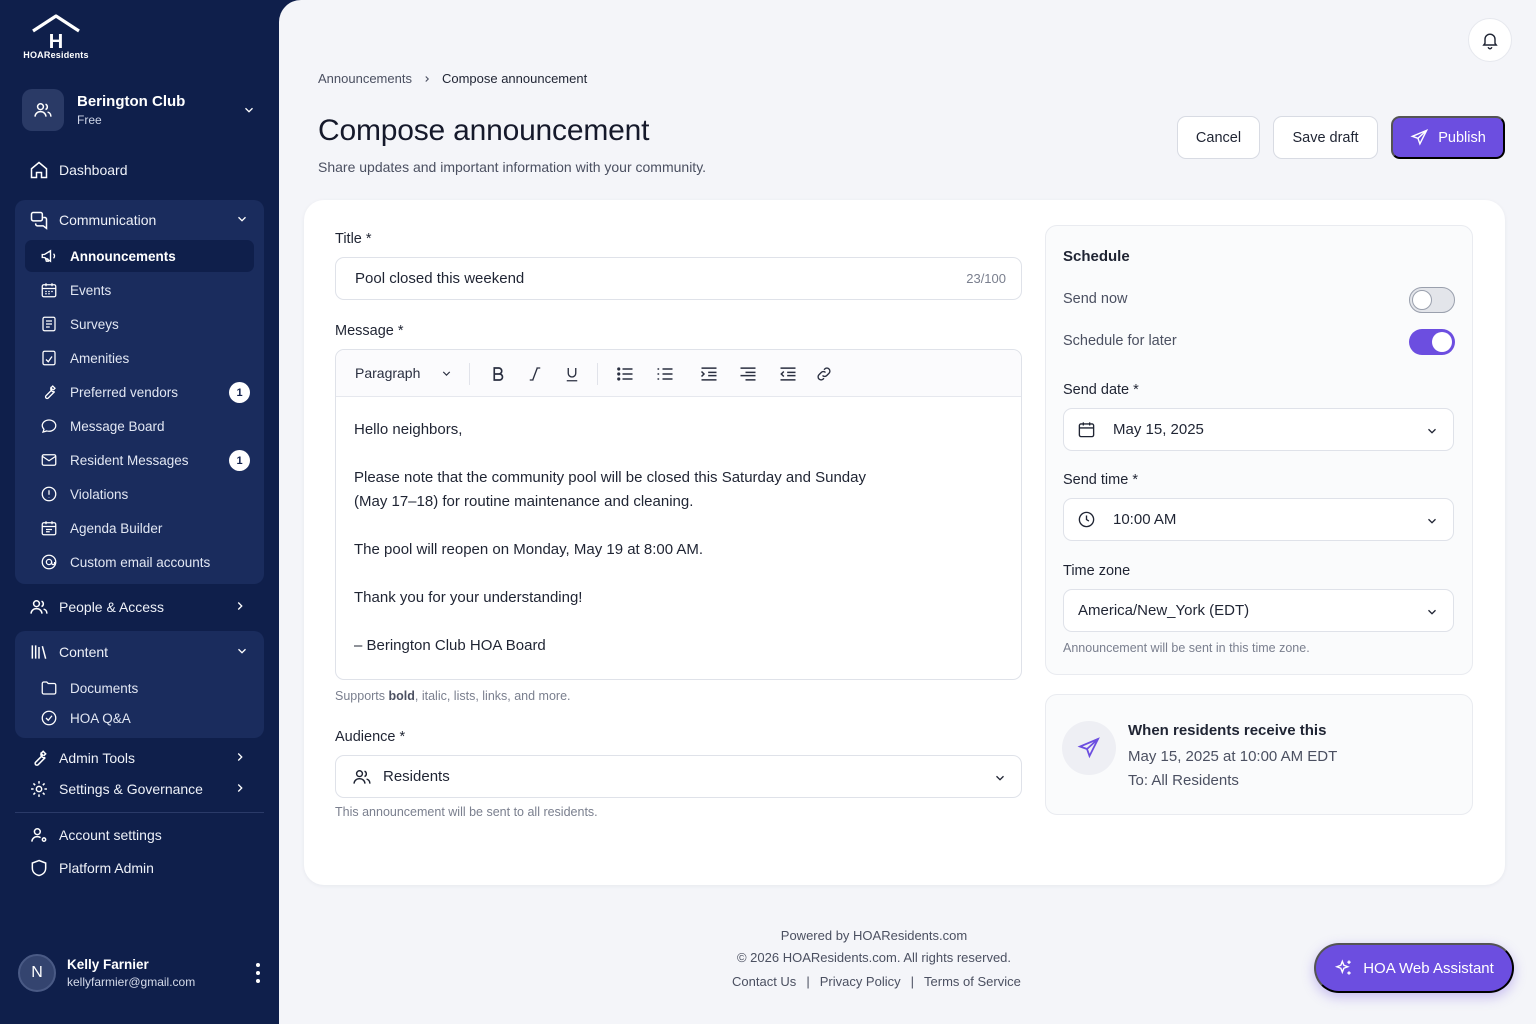 The height and width of the screenshot is (1024, 1536). What do you see at coordinates (140, 110) in the screenshot?
I see `club-switcher: Berington Club Free` at bounding box center [140, 110].